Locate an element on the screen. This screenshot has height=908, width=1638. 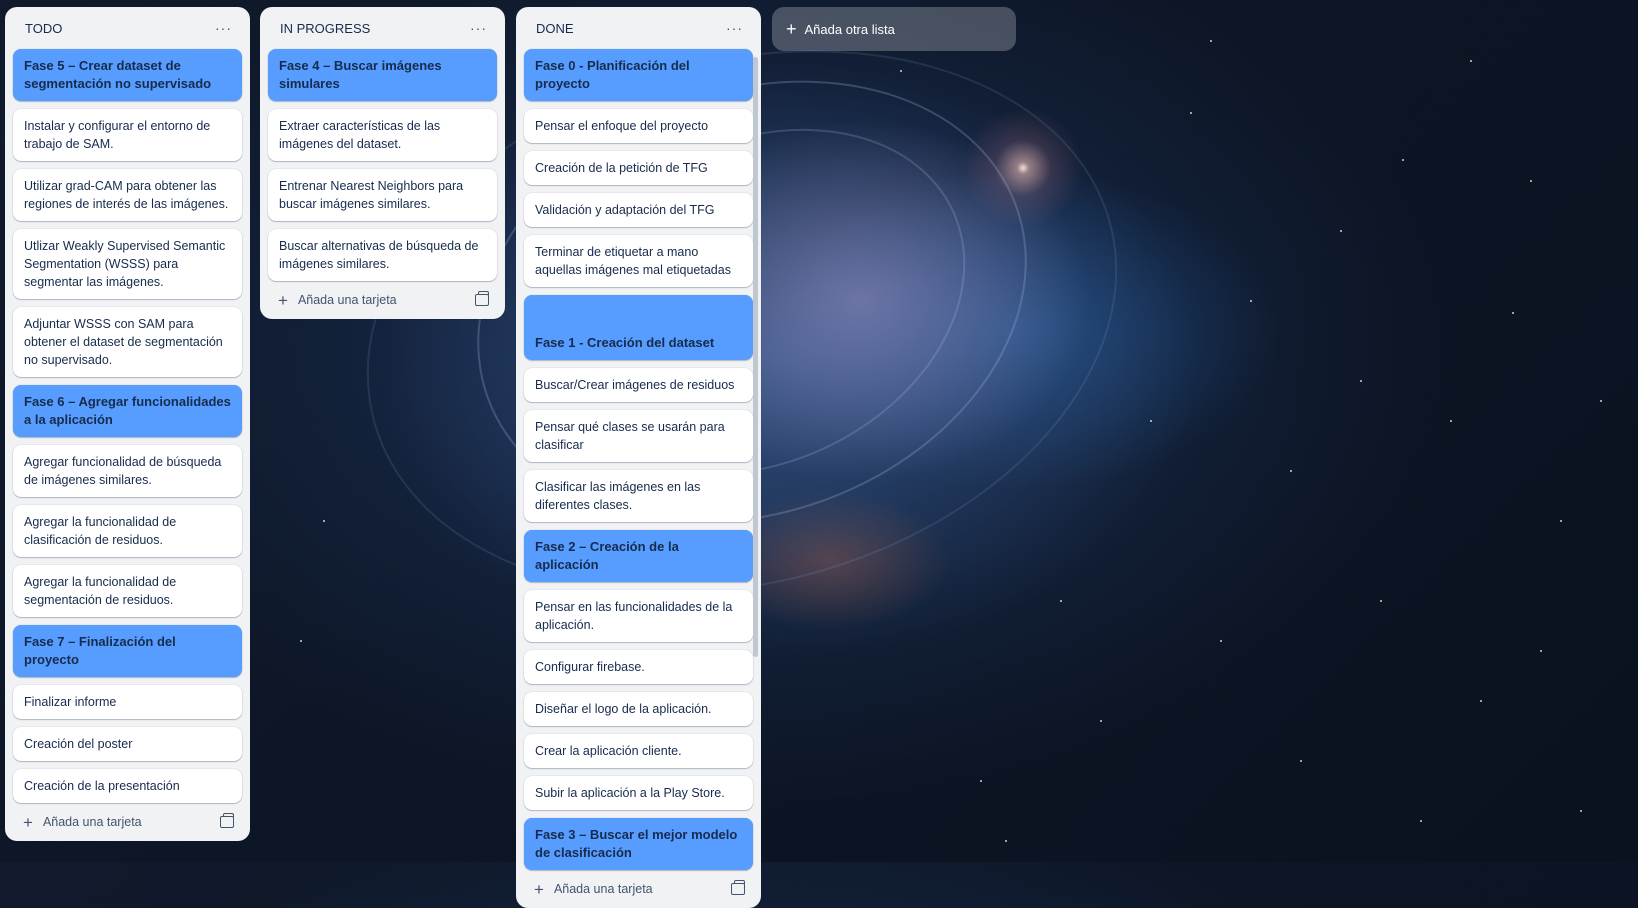
task-card: Configurar firebase. is located at coordinates (638, 667).